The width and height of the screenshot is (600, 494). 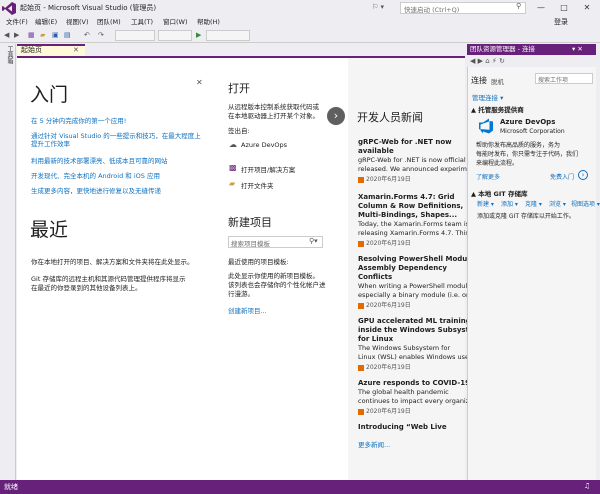 I want to click on redo-icon: ↷, so click(x=101, y=35).